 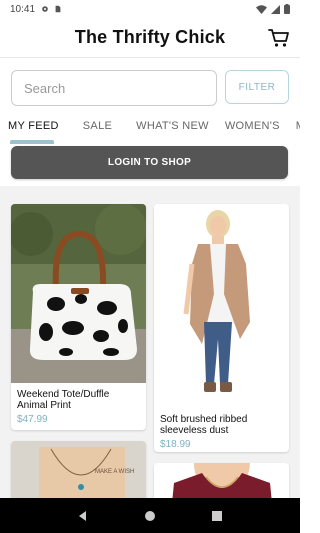 I want to click on filter-button: FILTER, so click(x=257, y=87).